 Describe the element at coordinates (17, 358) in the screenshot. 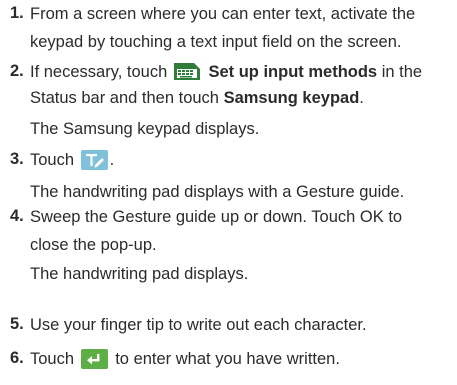

I see `step-number: 6.` at that location.